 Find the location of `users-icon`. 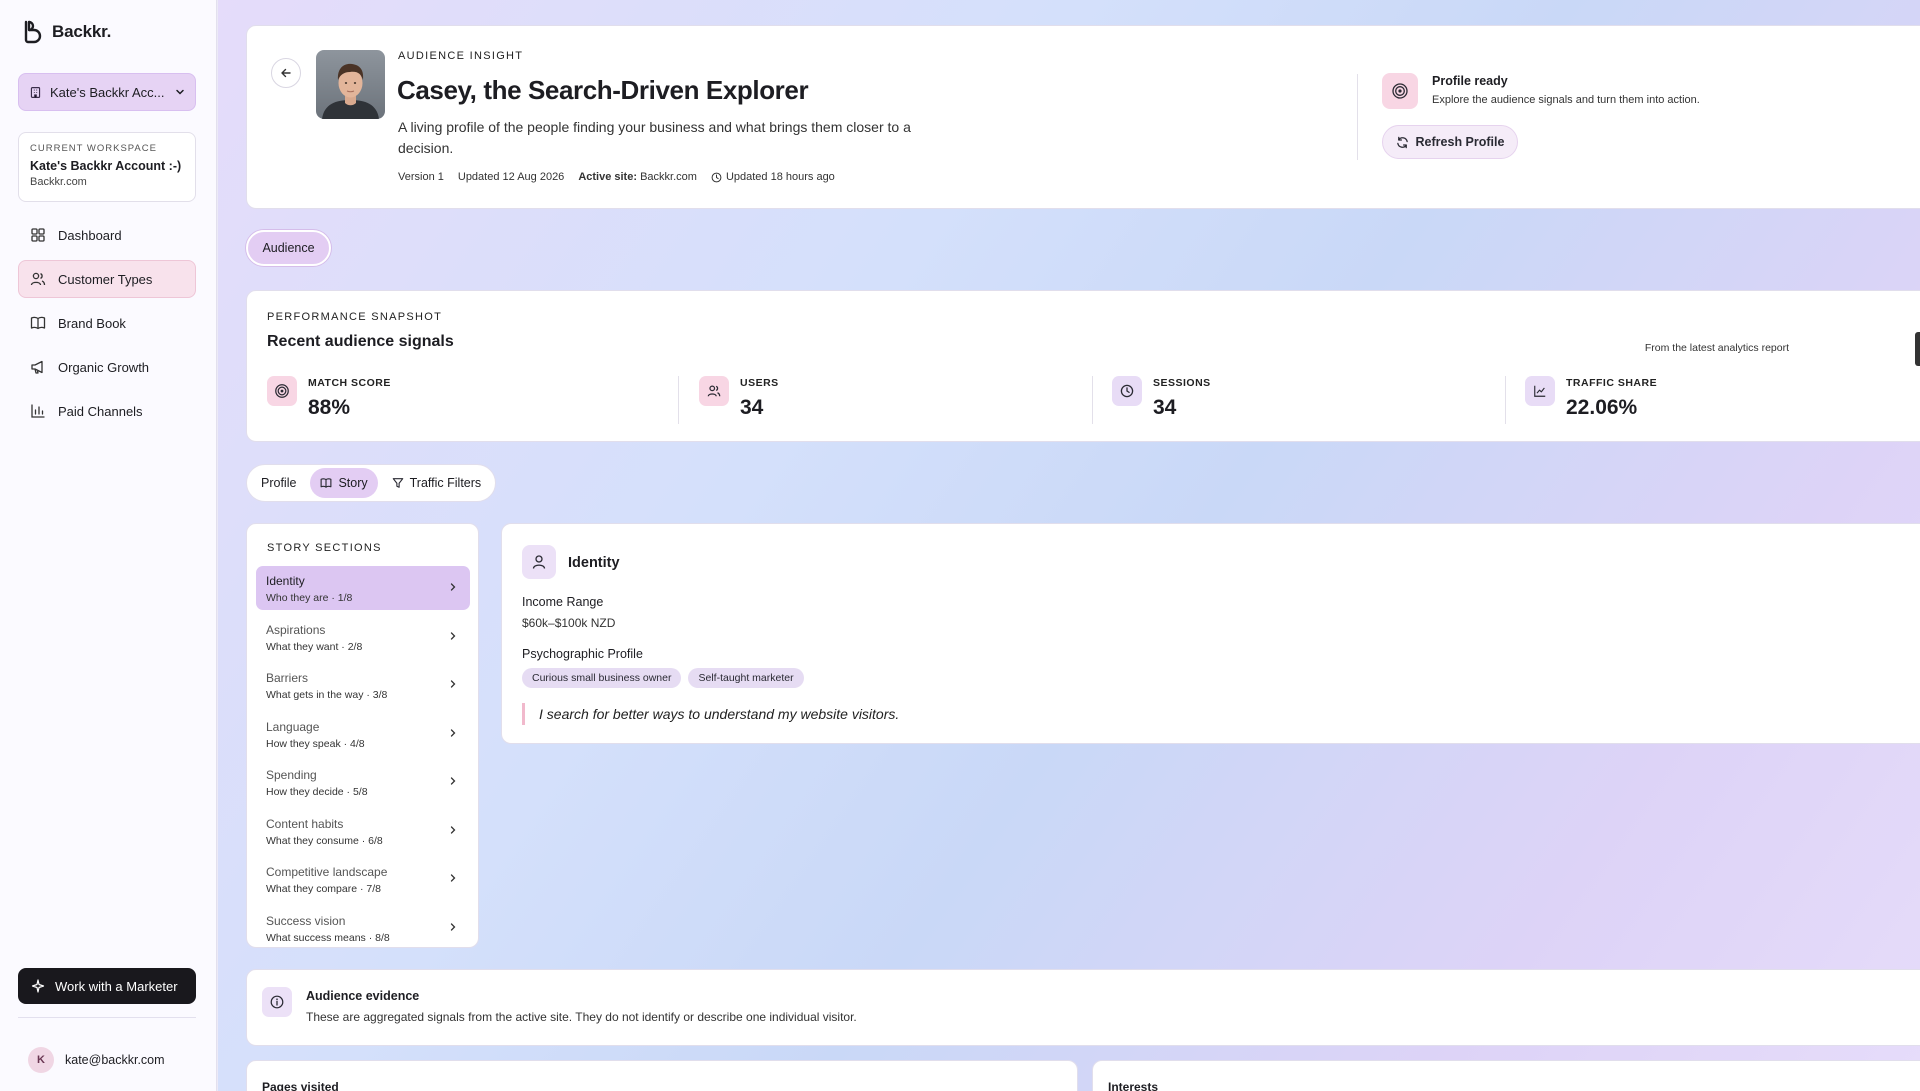

users-icon is located at coordinates (38, 279).